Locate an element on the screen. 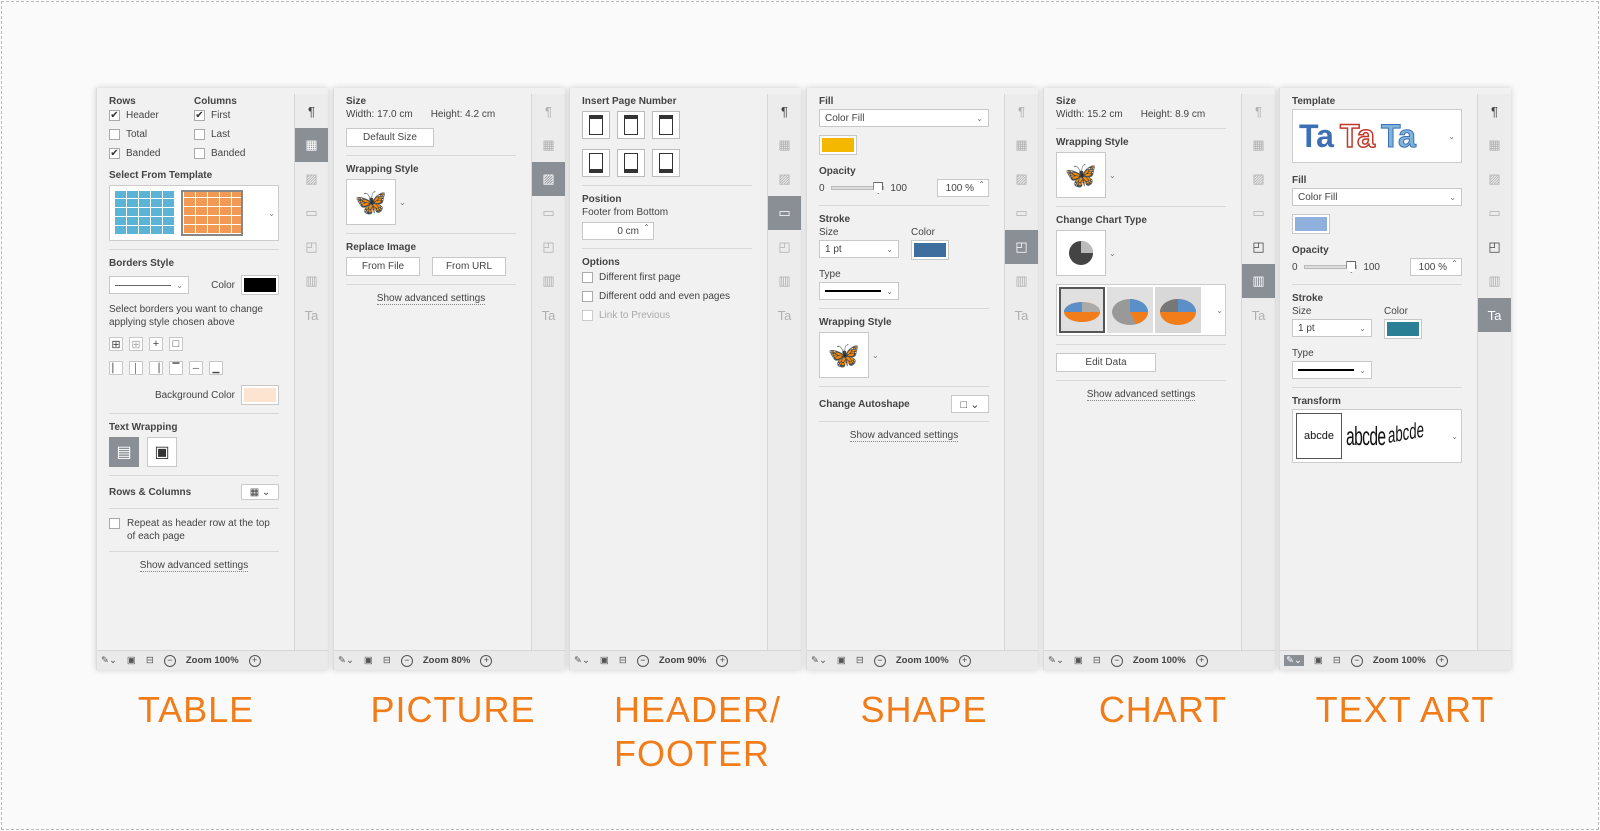 This screenshot has height=831, width=1600. transform-style-2: abcde is located at coordinates (1366, 436).